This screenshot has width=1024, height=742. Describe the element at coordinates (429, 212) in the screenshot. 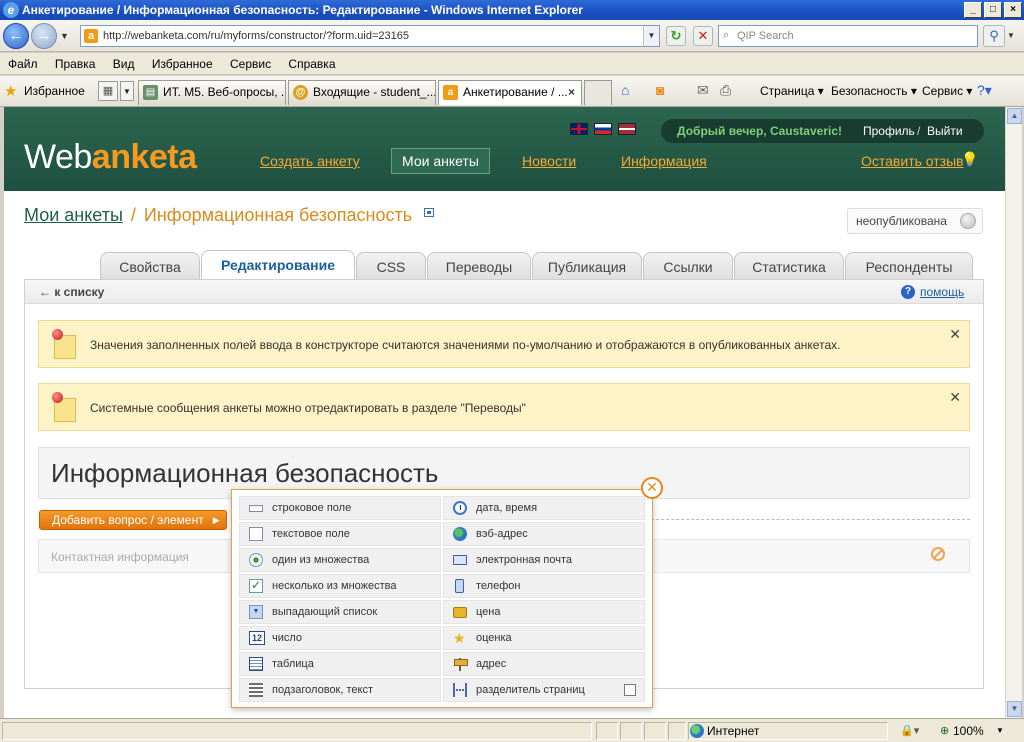

I see `open-preview-icon` at that location.